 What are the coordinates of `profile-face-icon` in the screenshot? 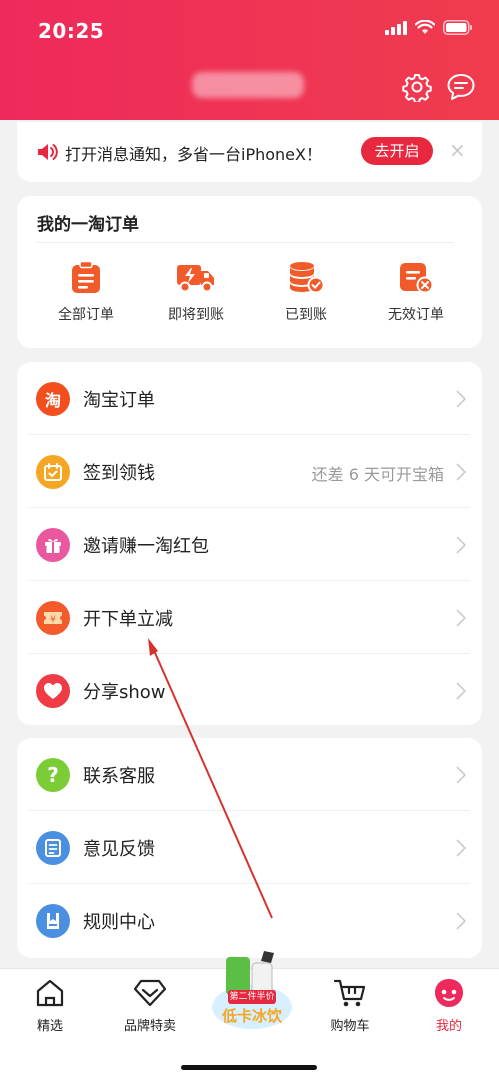 It's located at (449, 993).